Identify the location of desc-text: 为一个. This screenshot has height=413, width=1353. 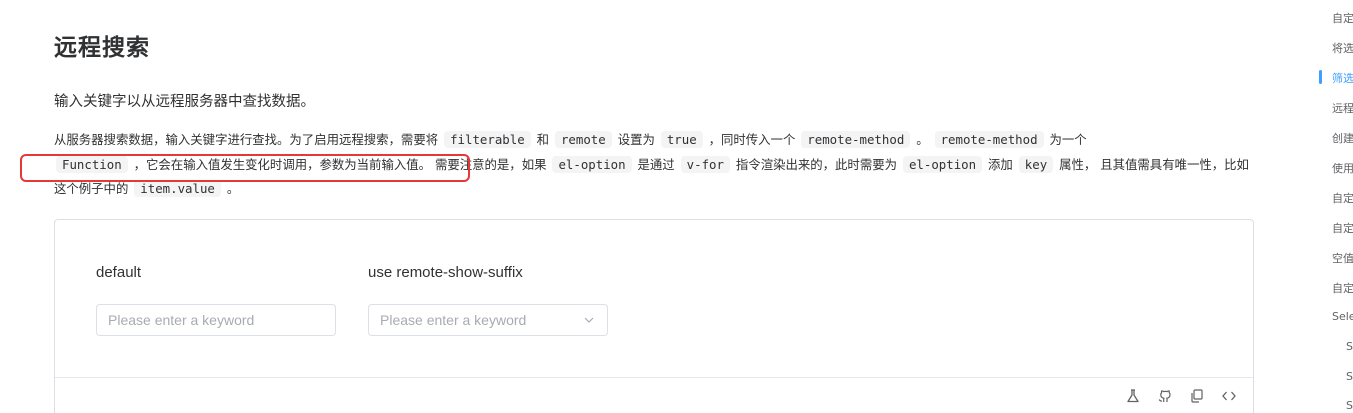
(1068, 139).